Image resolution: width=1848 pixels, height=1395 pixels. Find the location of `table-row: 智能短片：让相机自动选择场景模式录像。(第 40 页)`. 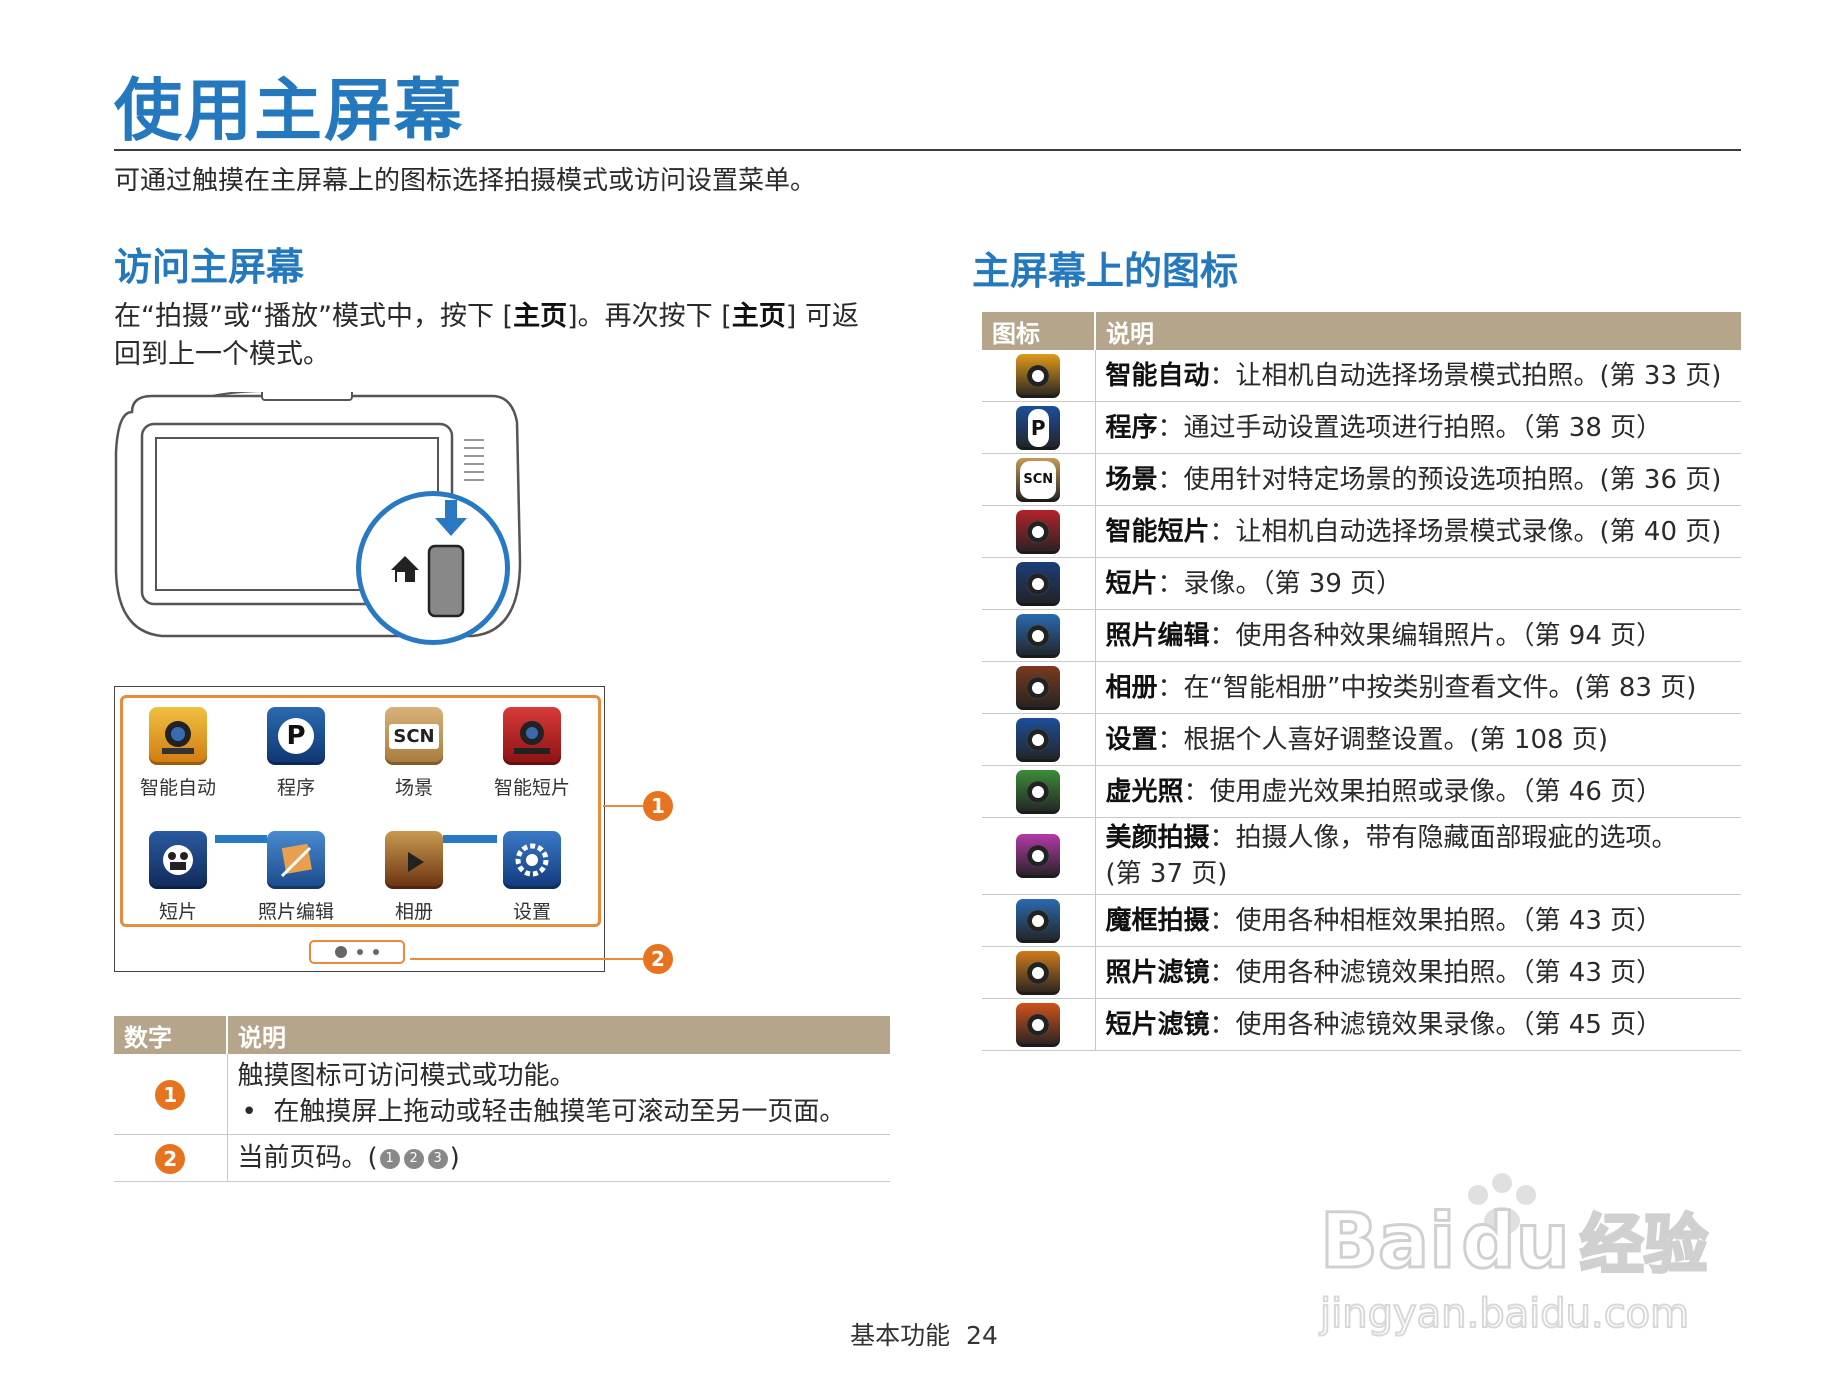

table-row: 智能短片：让相机自动选择场景模式录像。(第 40 页) is located at coordinates (1361, 531).